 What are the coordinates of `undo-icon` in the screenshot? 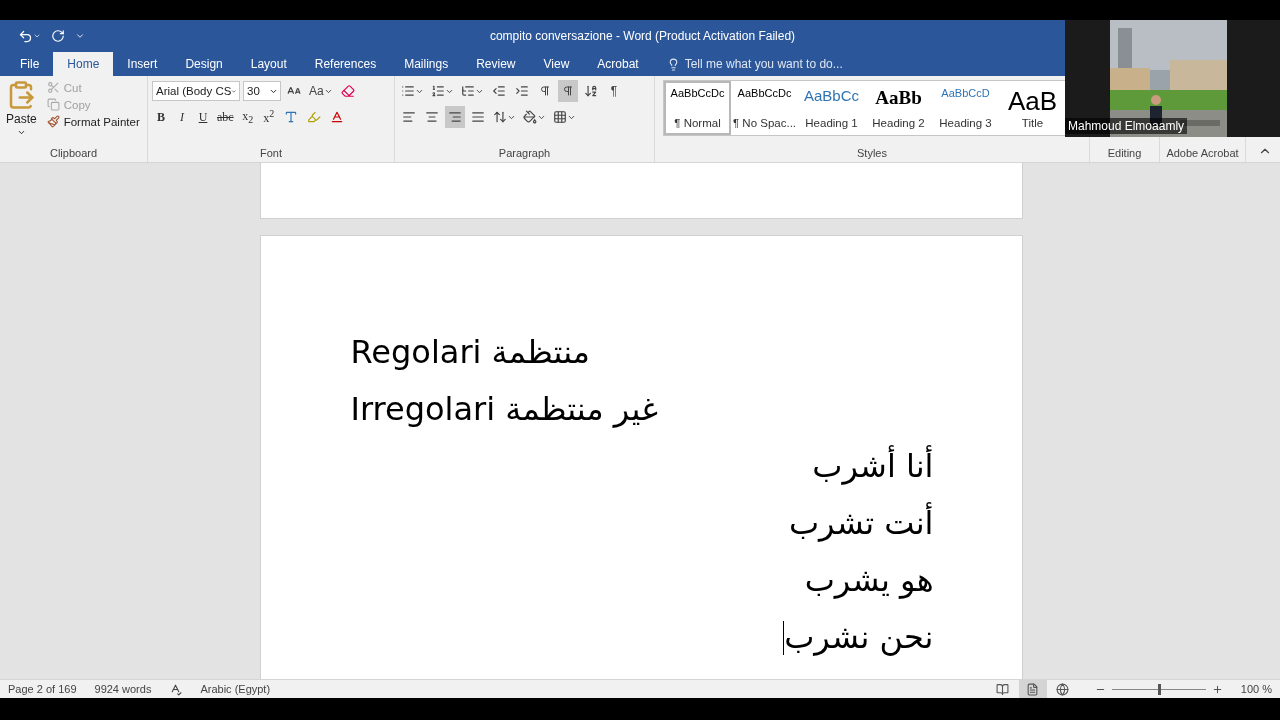 It's located at (25, 36).